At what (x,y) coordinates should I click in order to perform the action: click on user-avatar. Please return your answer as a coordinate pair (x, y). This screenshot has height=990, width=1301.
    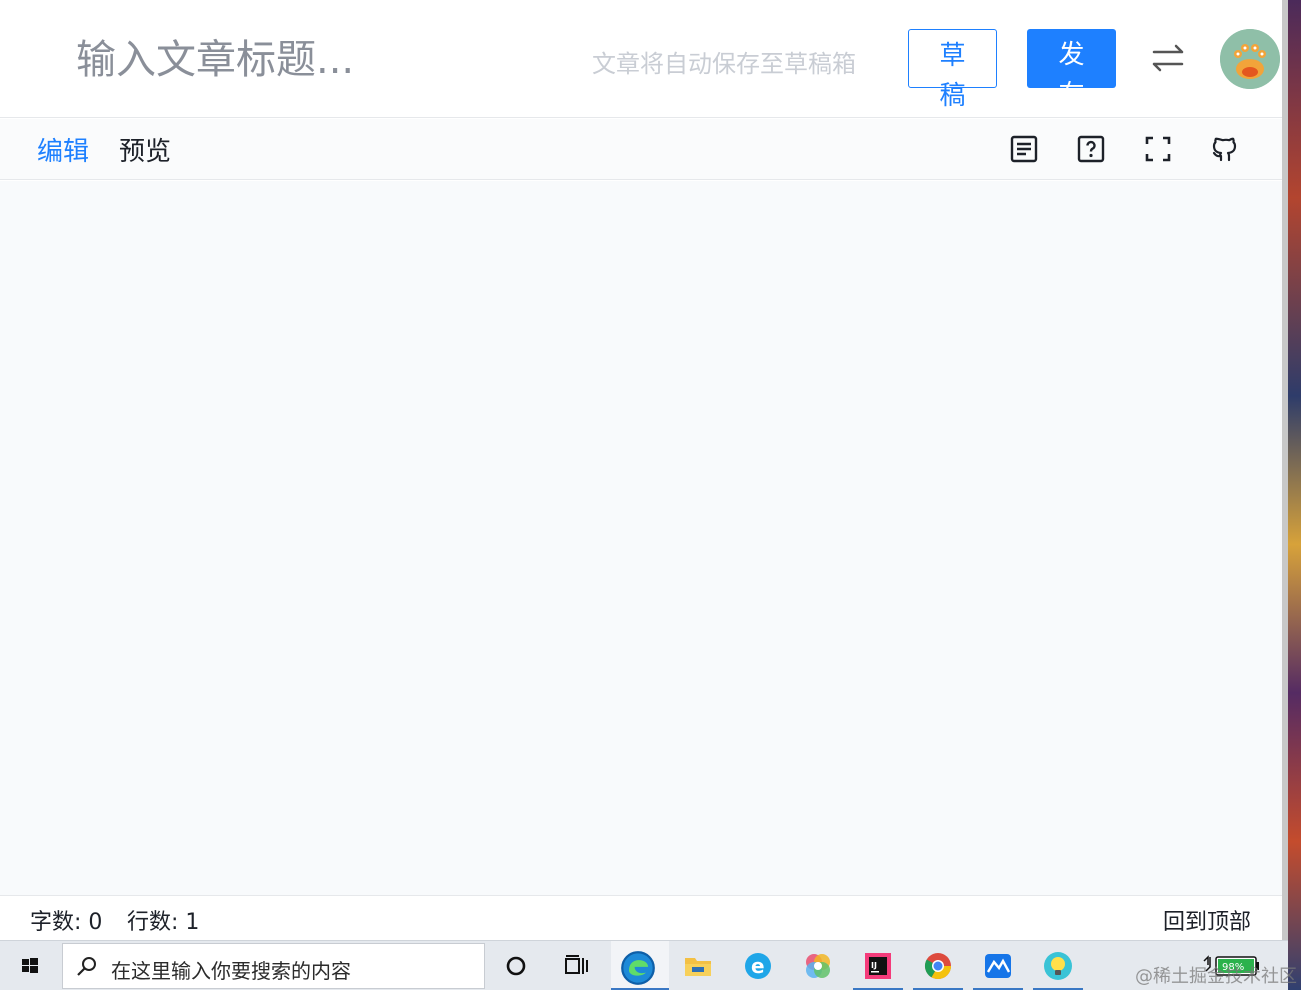
    Looking at the image, I should click on (1250, 59).